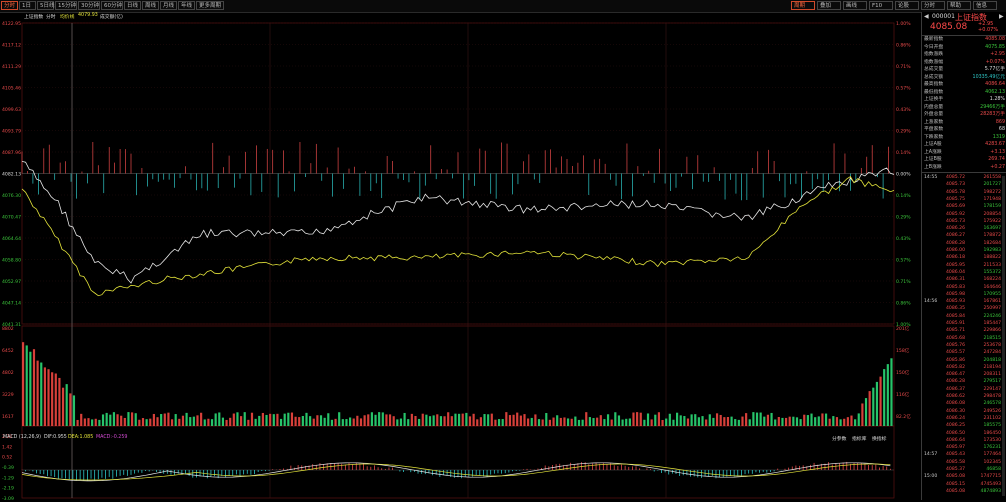 This screenshot has width=1006, height=502. Describe the element at coordinates (903, 282) in the screenshot. I see `pct-tick-label: 0.71%` at that location.